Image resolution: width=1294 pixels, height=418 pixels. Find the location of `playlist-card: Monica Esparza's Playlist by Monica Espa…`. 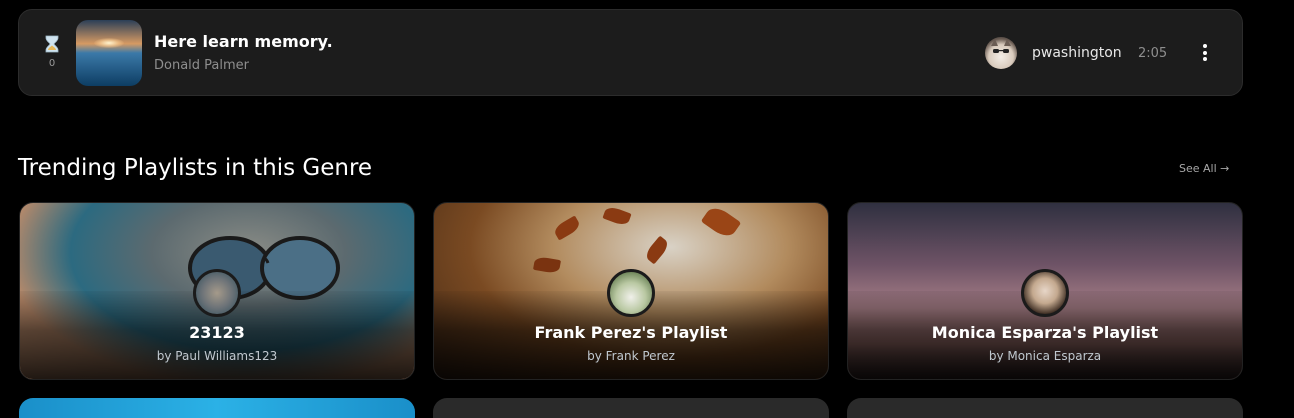

playlist-card: Monica Esparza's Playlist by Monica Espa… is located at coordinates (1045, 291).